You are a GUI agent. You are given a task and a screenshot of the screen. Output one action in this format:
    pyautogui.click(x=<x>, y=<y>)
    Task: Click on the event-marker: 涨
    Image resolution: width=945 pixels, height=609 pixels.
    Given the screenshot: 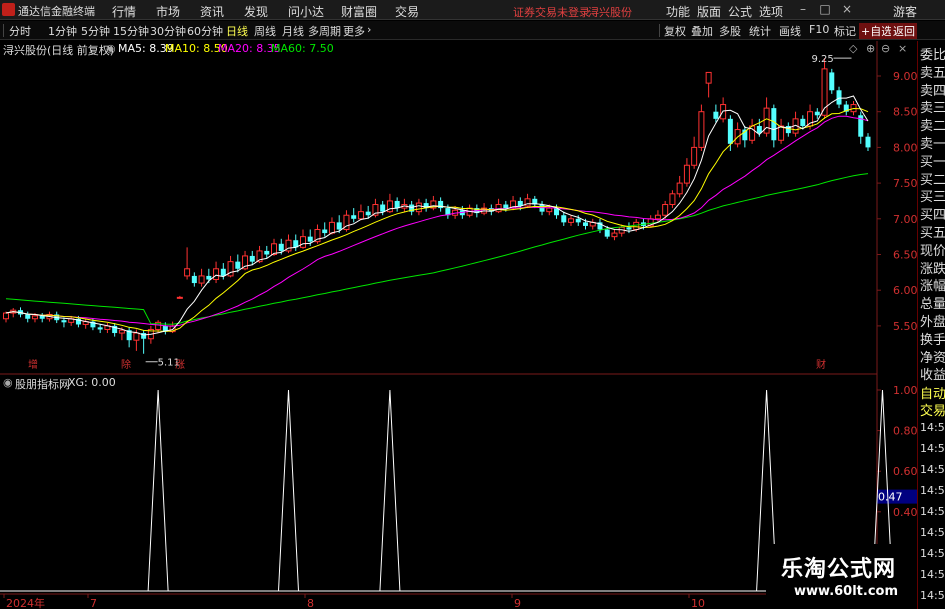 What is the action you would take?
    pyautogui.click(x=180, y=365)
    